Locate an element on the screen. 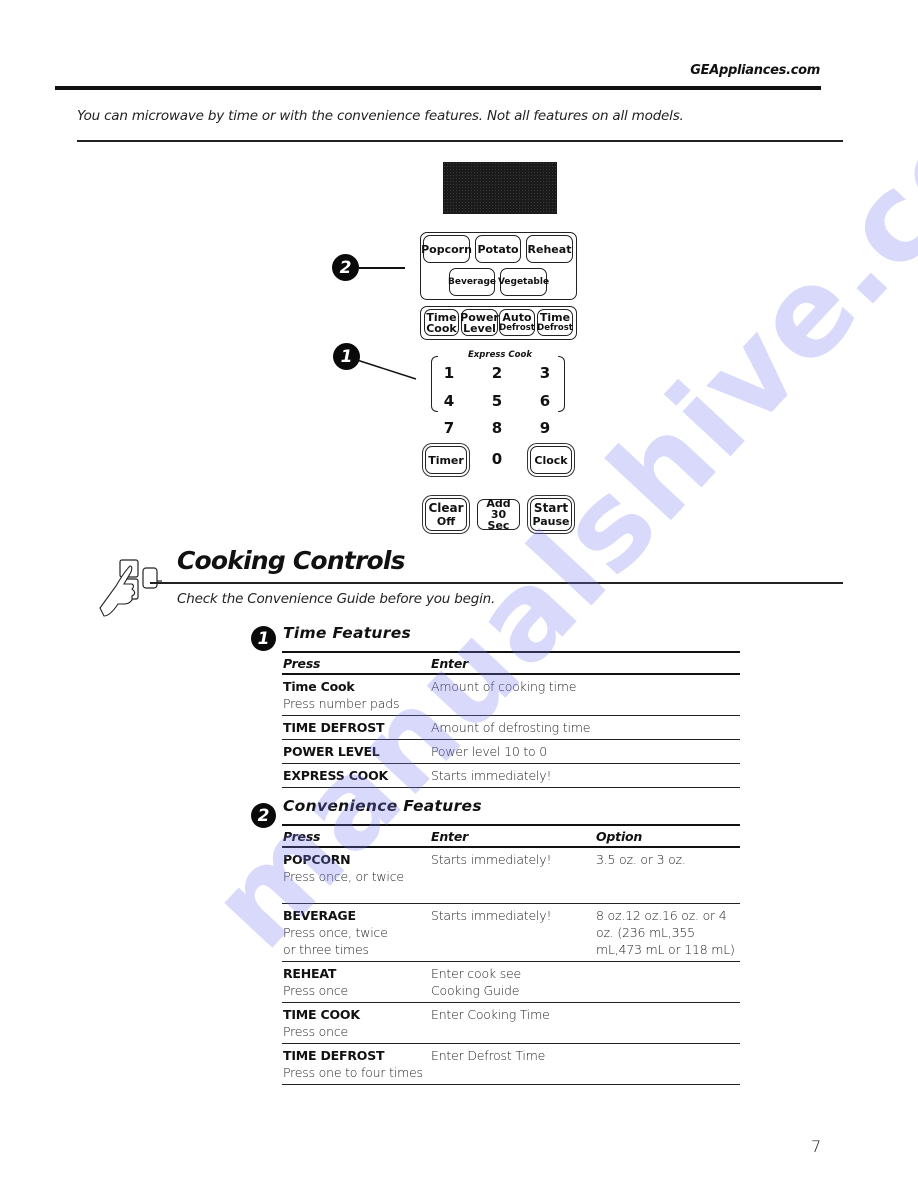 This screenshot has width=918, height=1188. title-rule is located at coordinates (496, 583).